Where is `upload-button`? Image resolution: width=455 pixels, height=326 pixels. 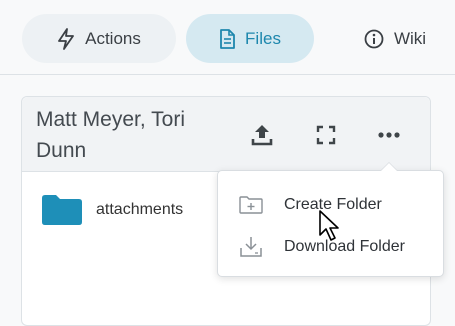
upload-button is located at coordinates (262, 135).